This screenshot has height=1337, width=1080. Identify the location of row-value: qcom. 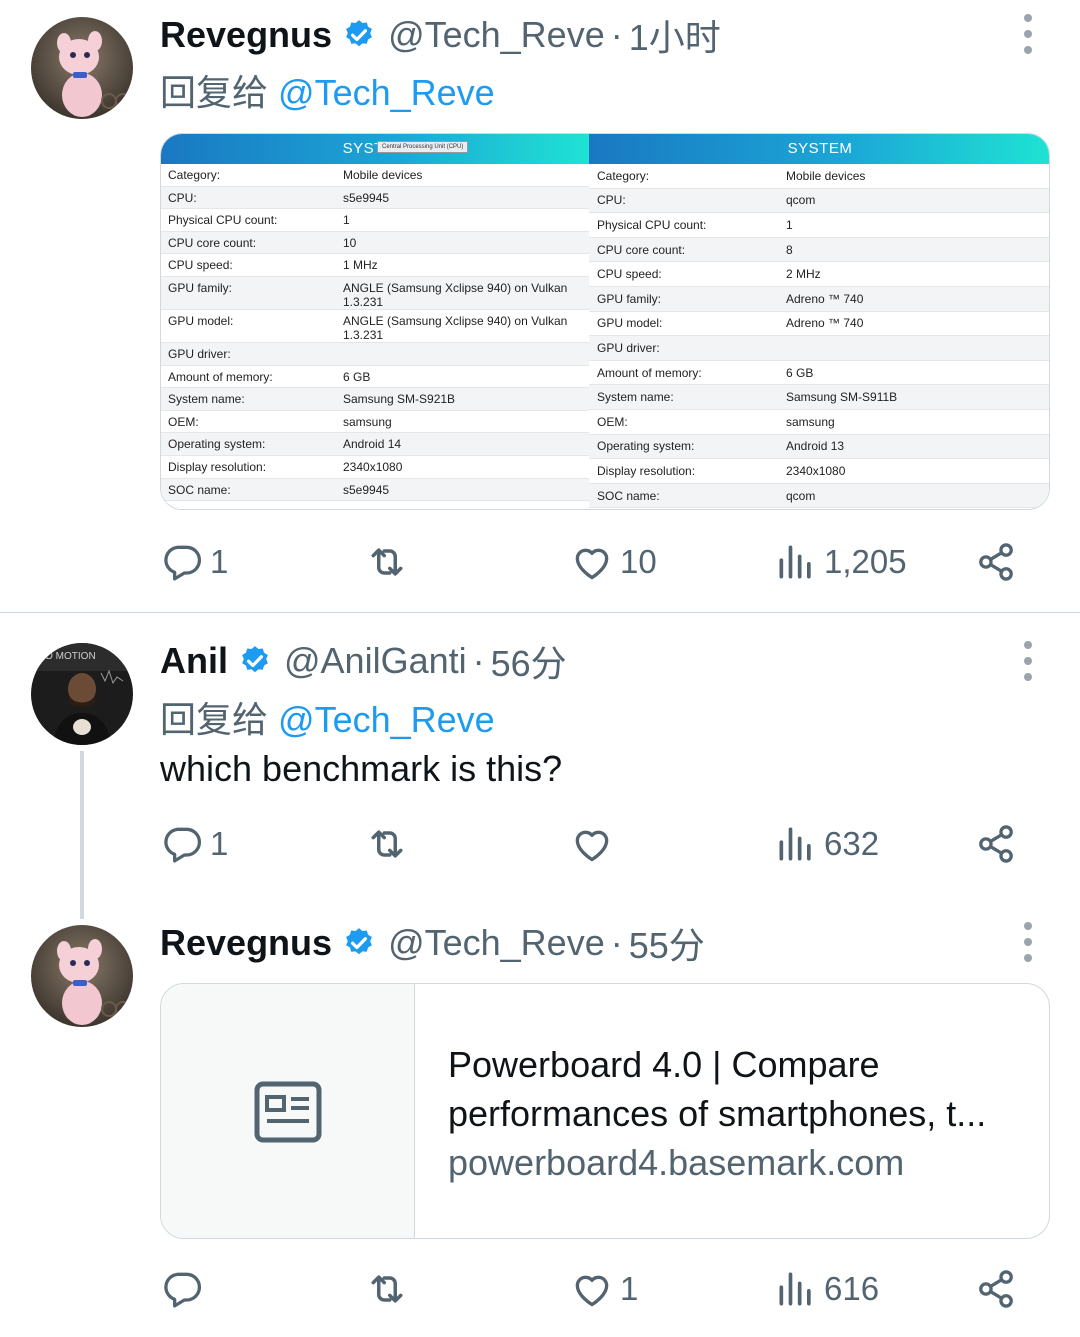
(801, 200).